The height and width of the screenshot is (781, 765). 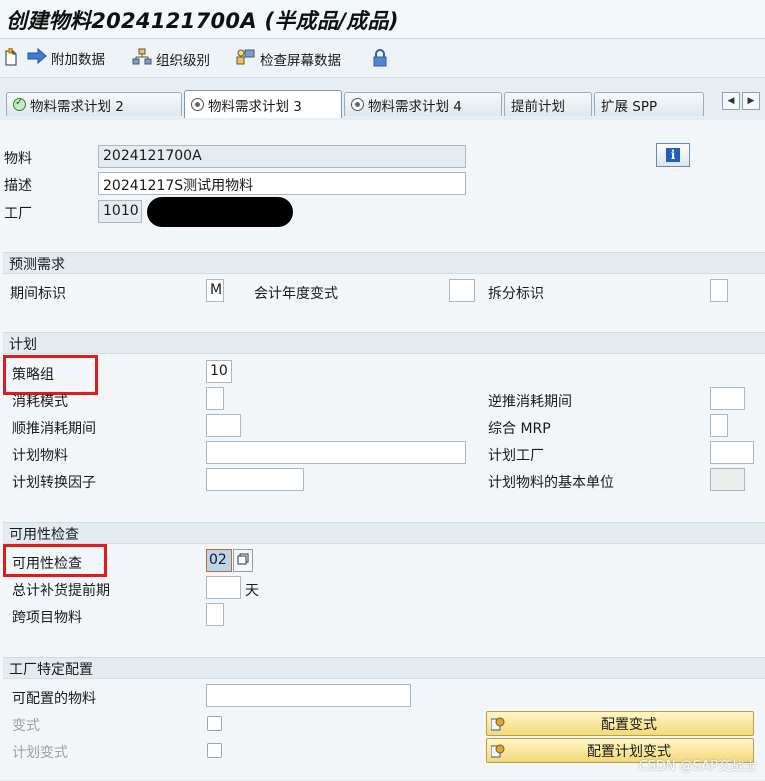 I want to click on watermark: CSDN @SAP交战士, so click(x=697, y=766).